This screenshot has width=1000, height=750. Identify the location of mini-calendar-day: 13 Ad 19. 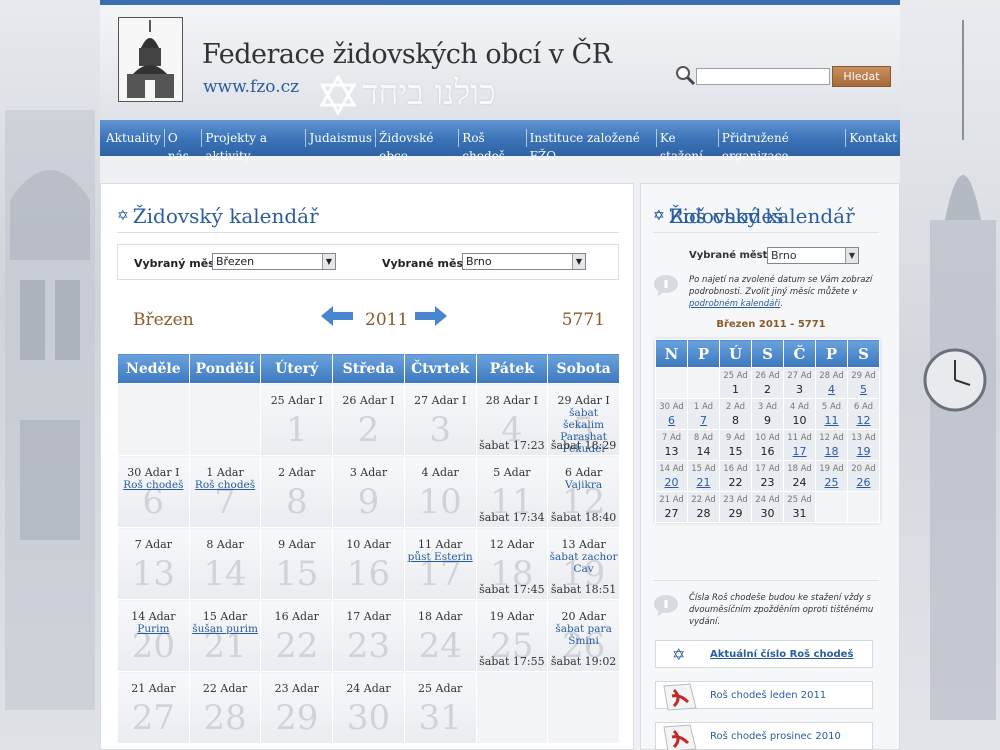
(863, 445).